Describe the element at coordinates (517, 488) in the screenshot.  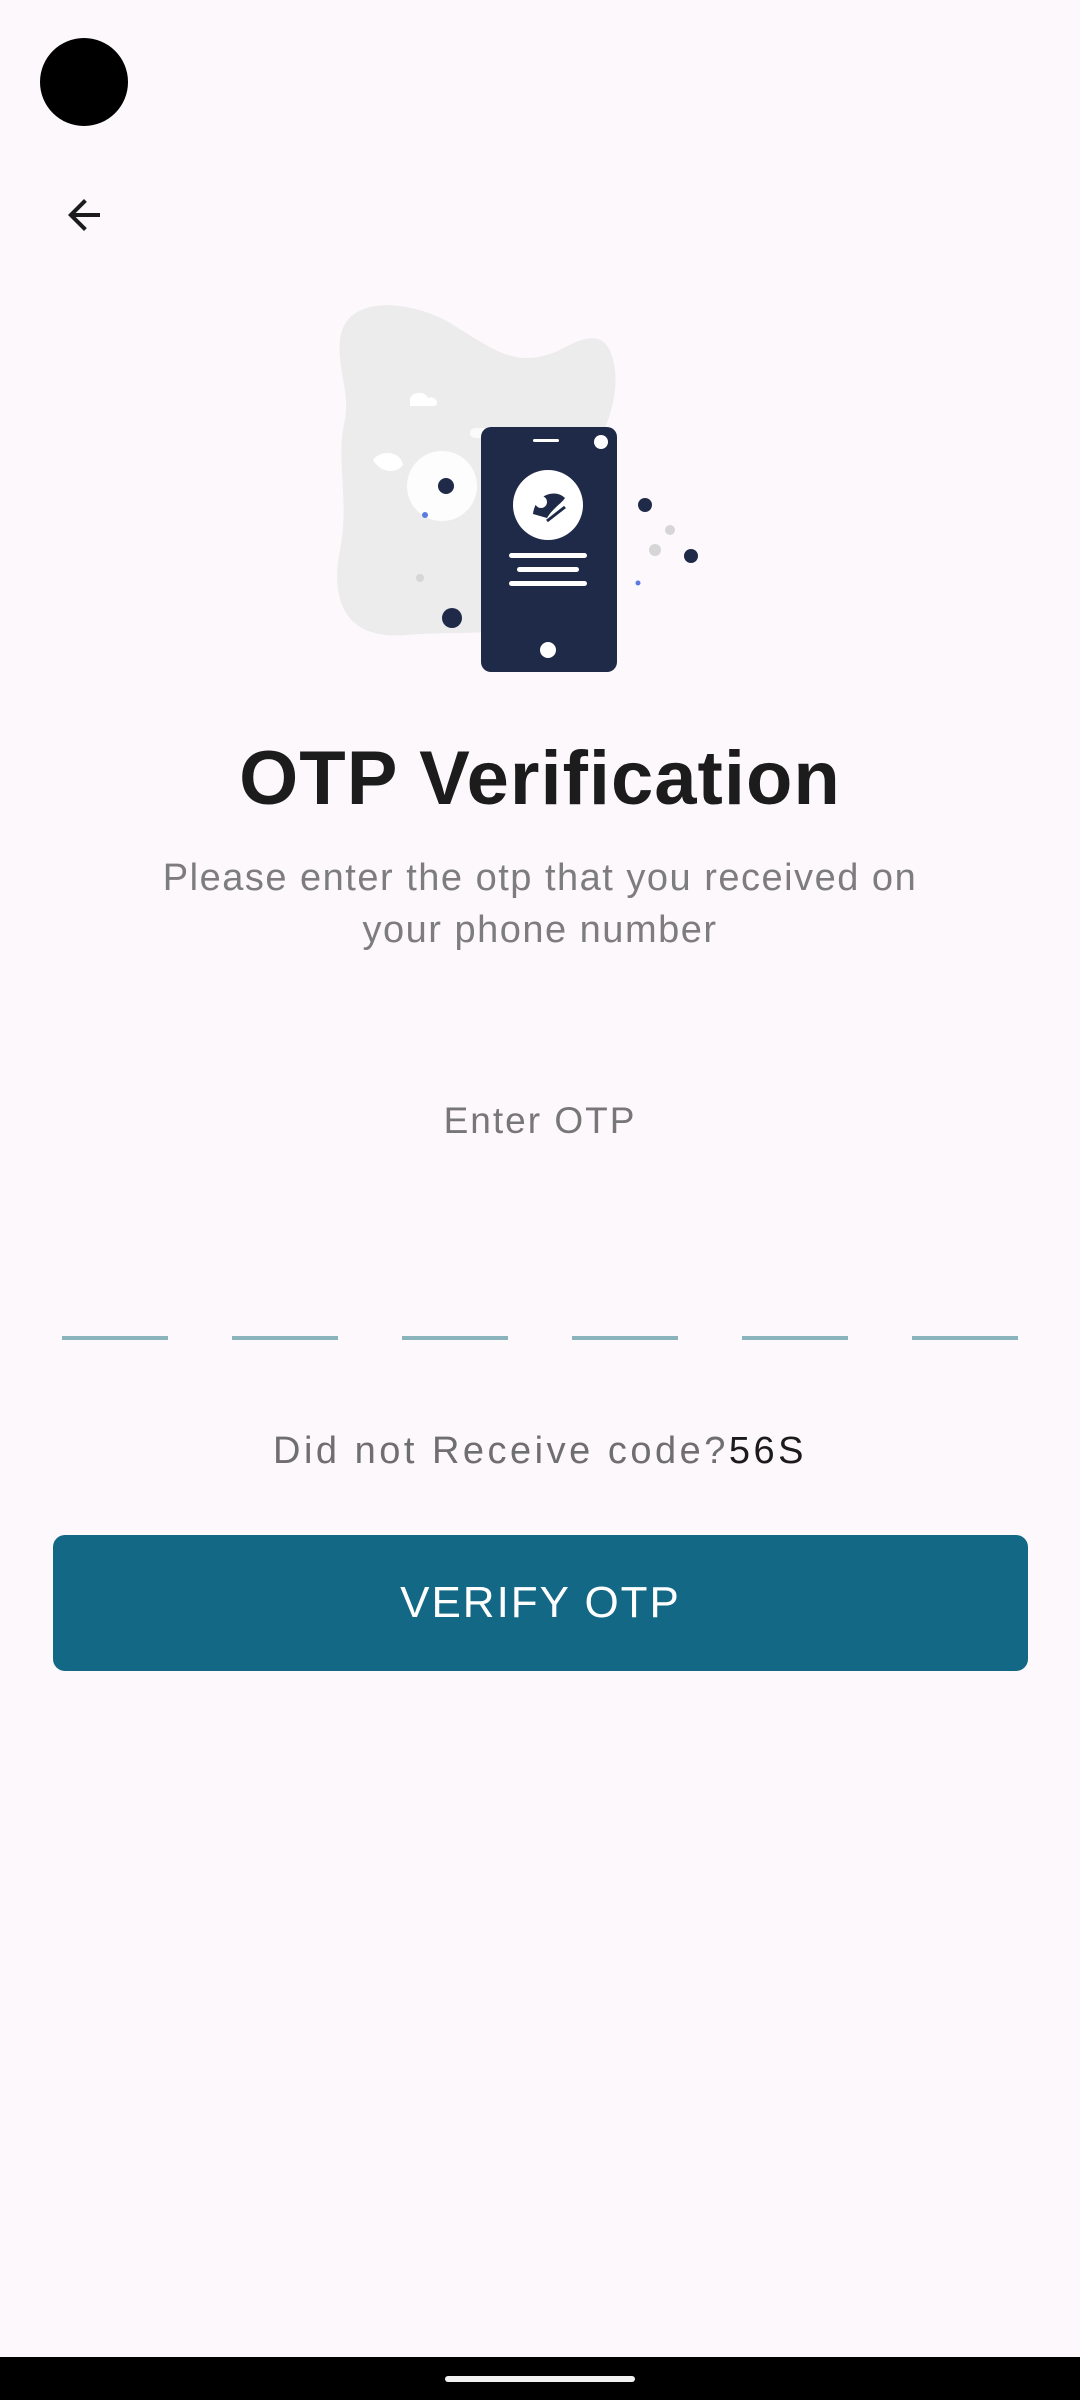
I see `phone-otp-illustration` at that location.